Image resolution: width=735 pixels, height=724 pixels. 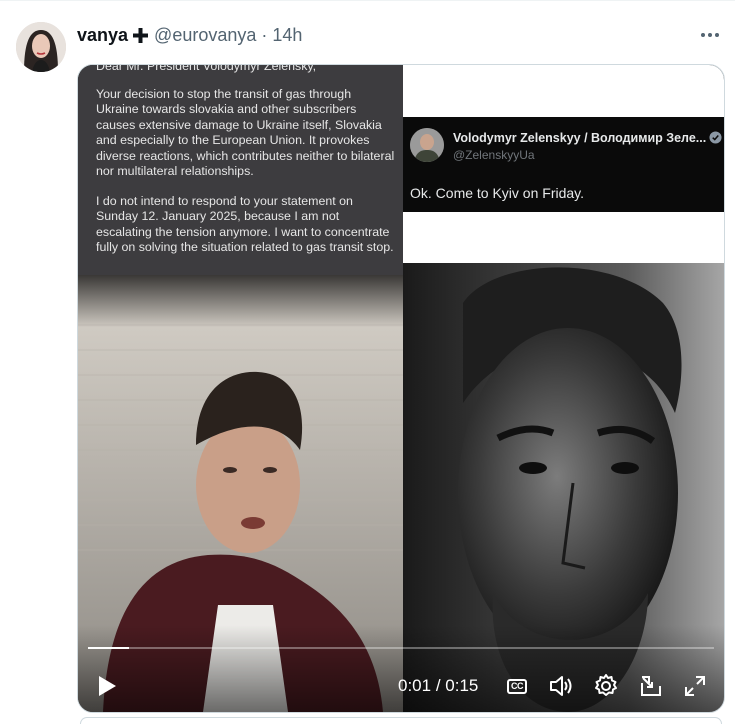 I want to click on tweet-header: vanya @eurovanya · 14h, so click(x=189, y=35).